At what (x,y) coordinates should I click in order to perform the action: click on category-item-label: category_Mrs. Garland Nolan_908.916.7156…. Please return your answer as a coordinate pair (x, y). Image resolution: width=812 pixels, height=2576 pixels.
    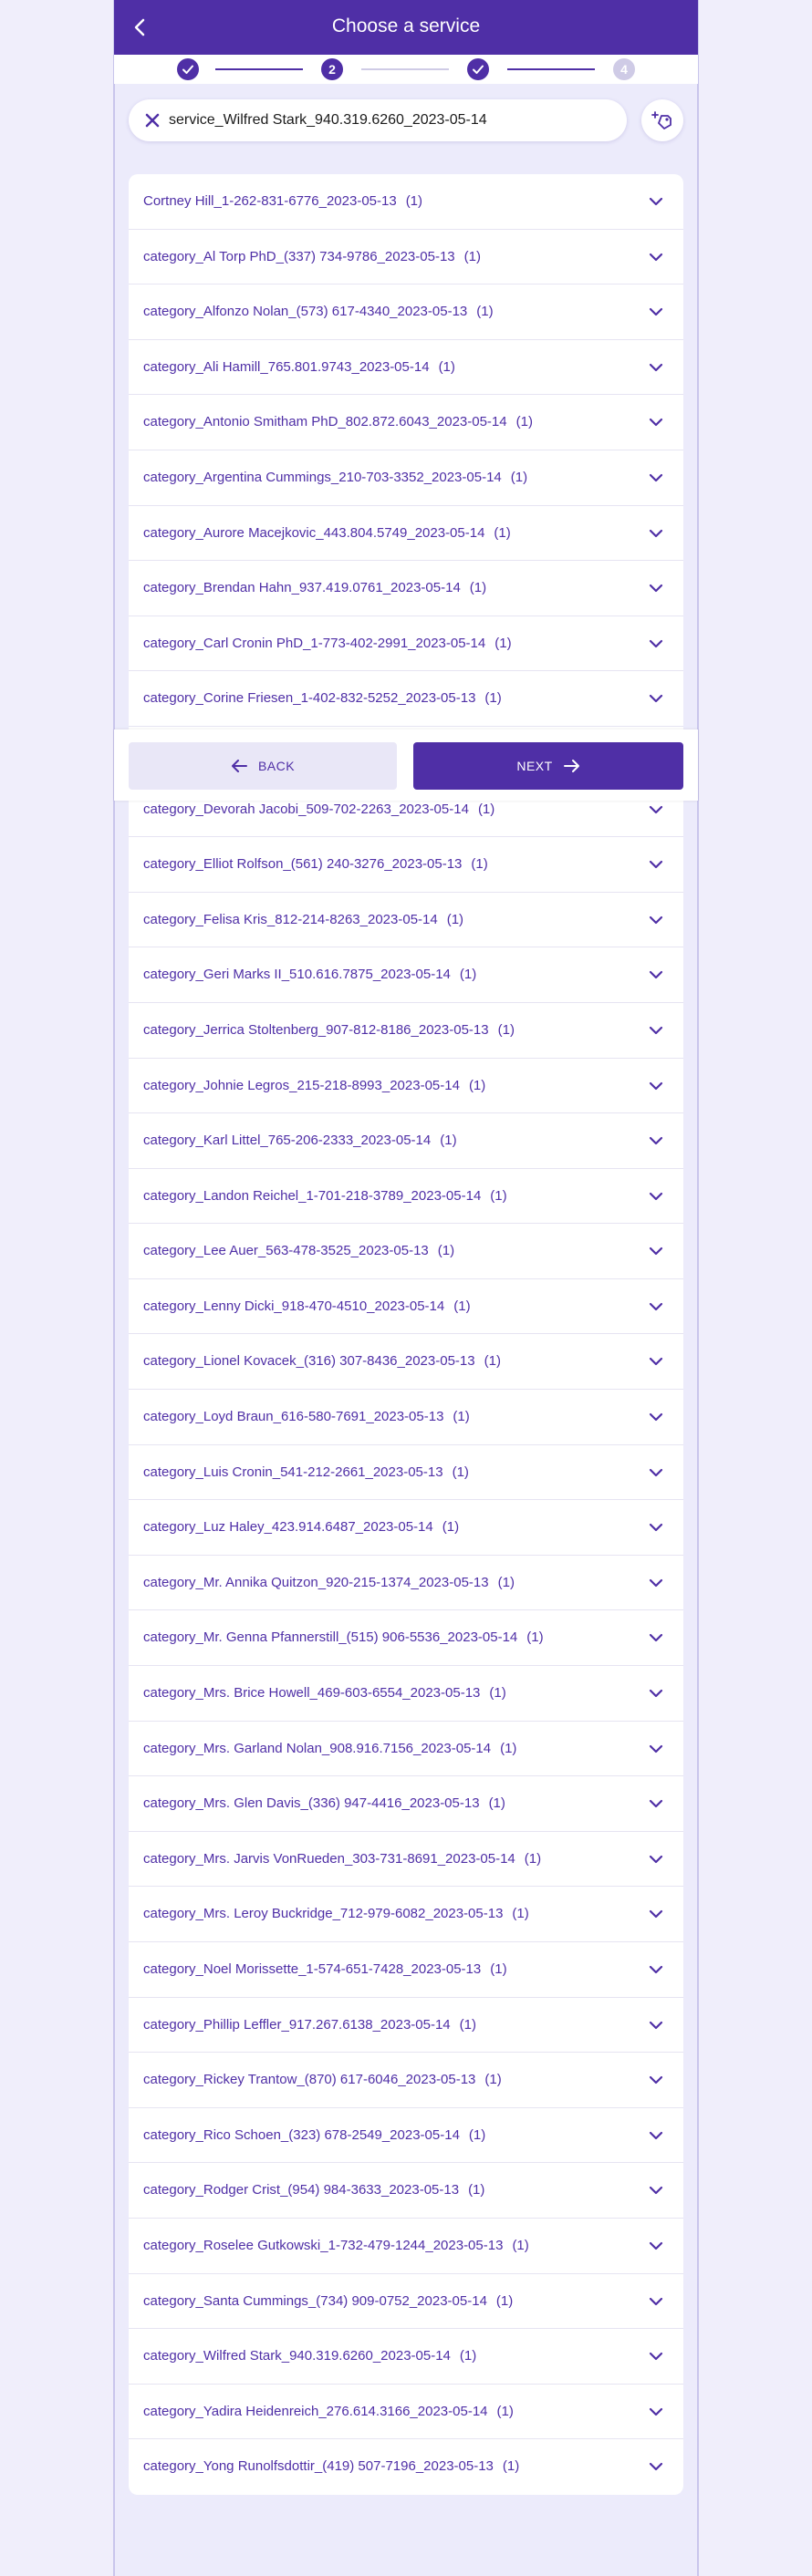
    Looking at the image, I should click on (329, 1748).